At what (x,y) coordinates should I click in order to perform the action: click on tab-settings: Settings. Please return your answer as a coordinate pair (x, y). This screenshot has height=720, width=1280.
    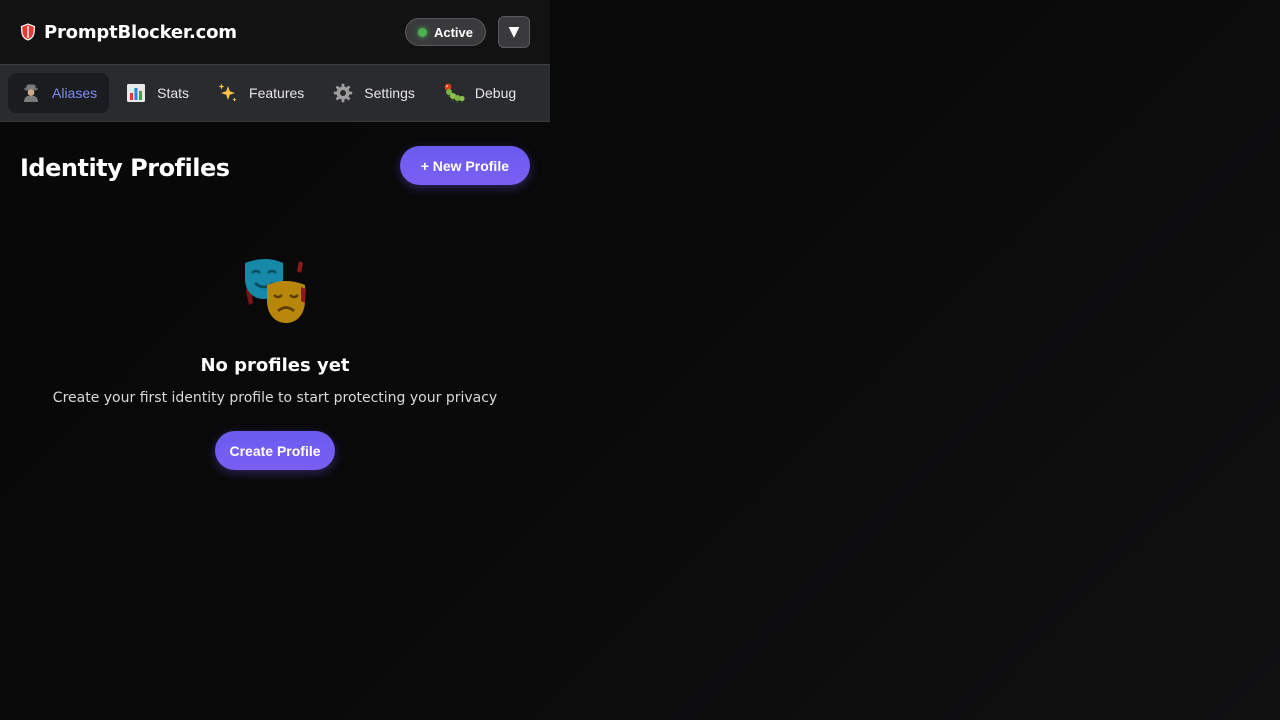
    Looking at the image, I should click on (373, 93).